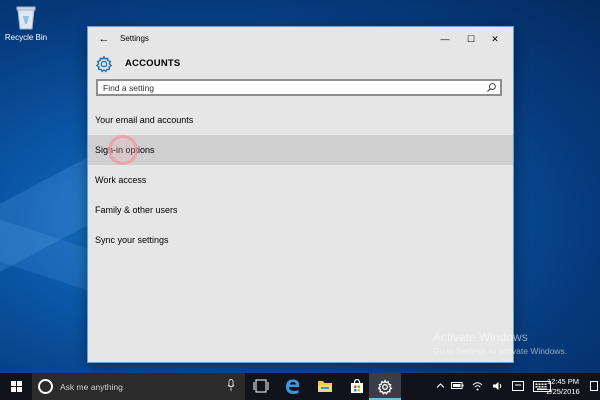 The height and width of the screenshot is (400, 600). Describe the element at coordinates (300, 120) in the screenshot. I see `nav-item-email-accounts: Your email and accounts` at that location.